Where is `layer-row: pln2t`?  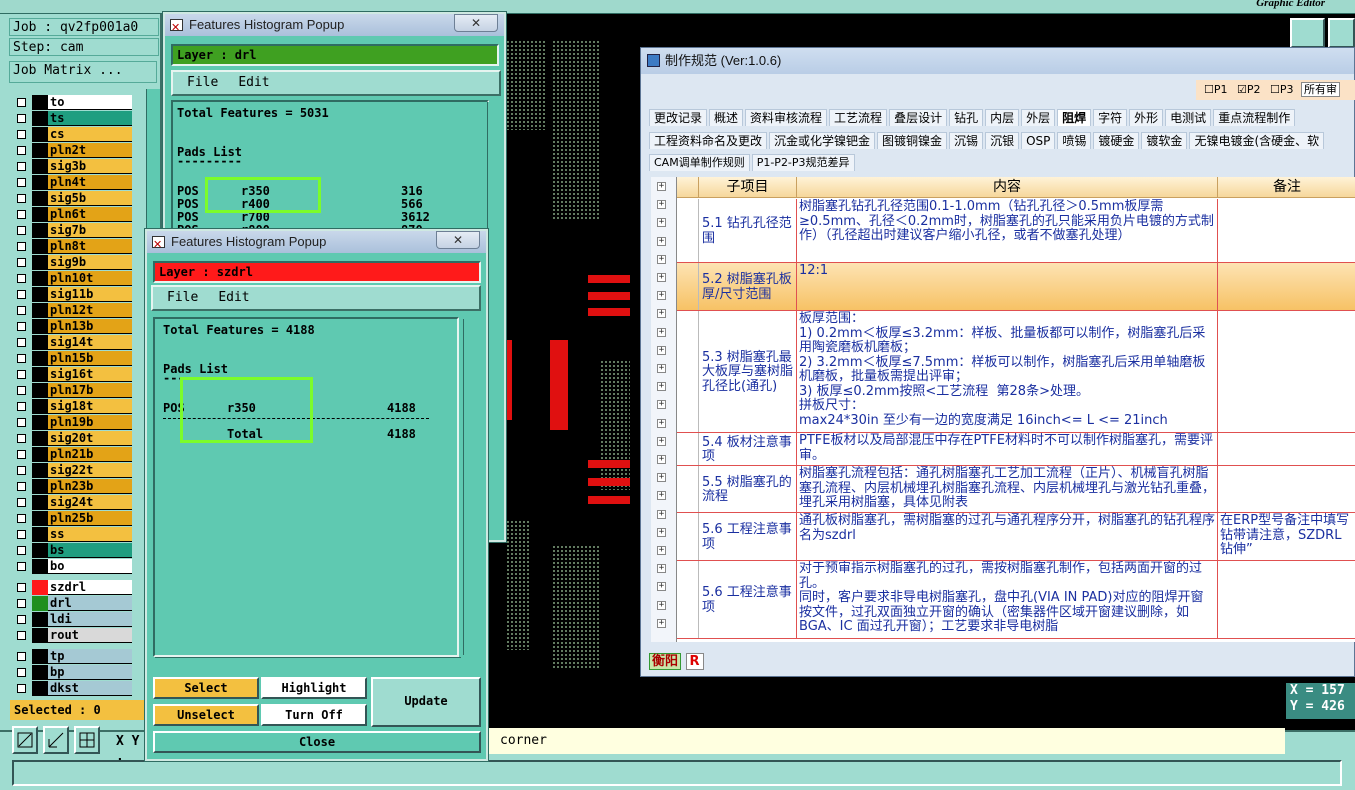
layer-row: pln2t is located at coordinates (73, 150).